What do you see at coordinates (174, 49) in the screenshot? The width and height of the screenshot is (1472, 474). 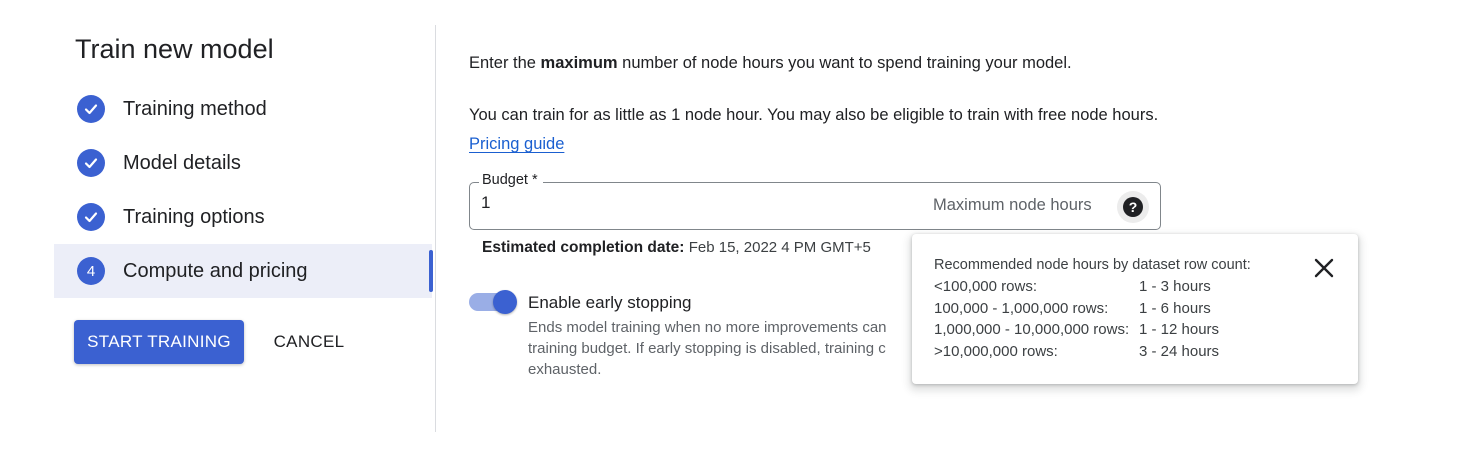 I see `page-title: Train new model` at bounding box center [174, 49].